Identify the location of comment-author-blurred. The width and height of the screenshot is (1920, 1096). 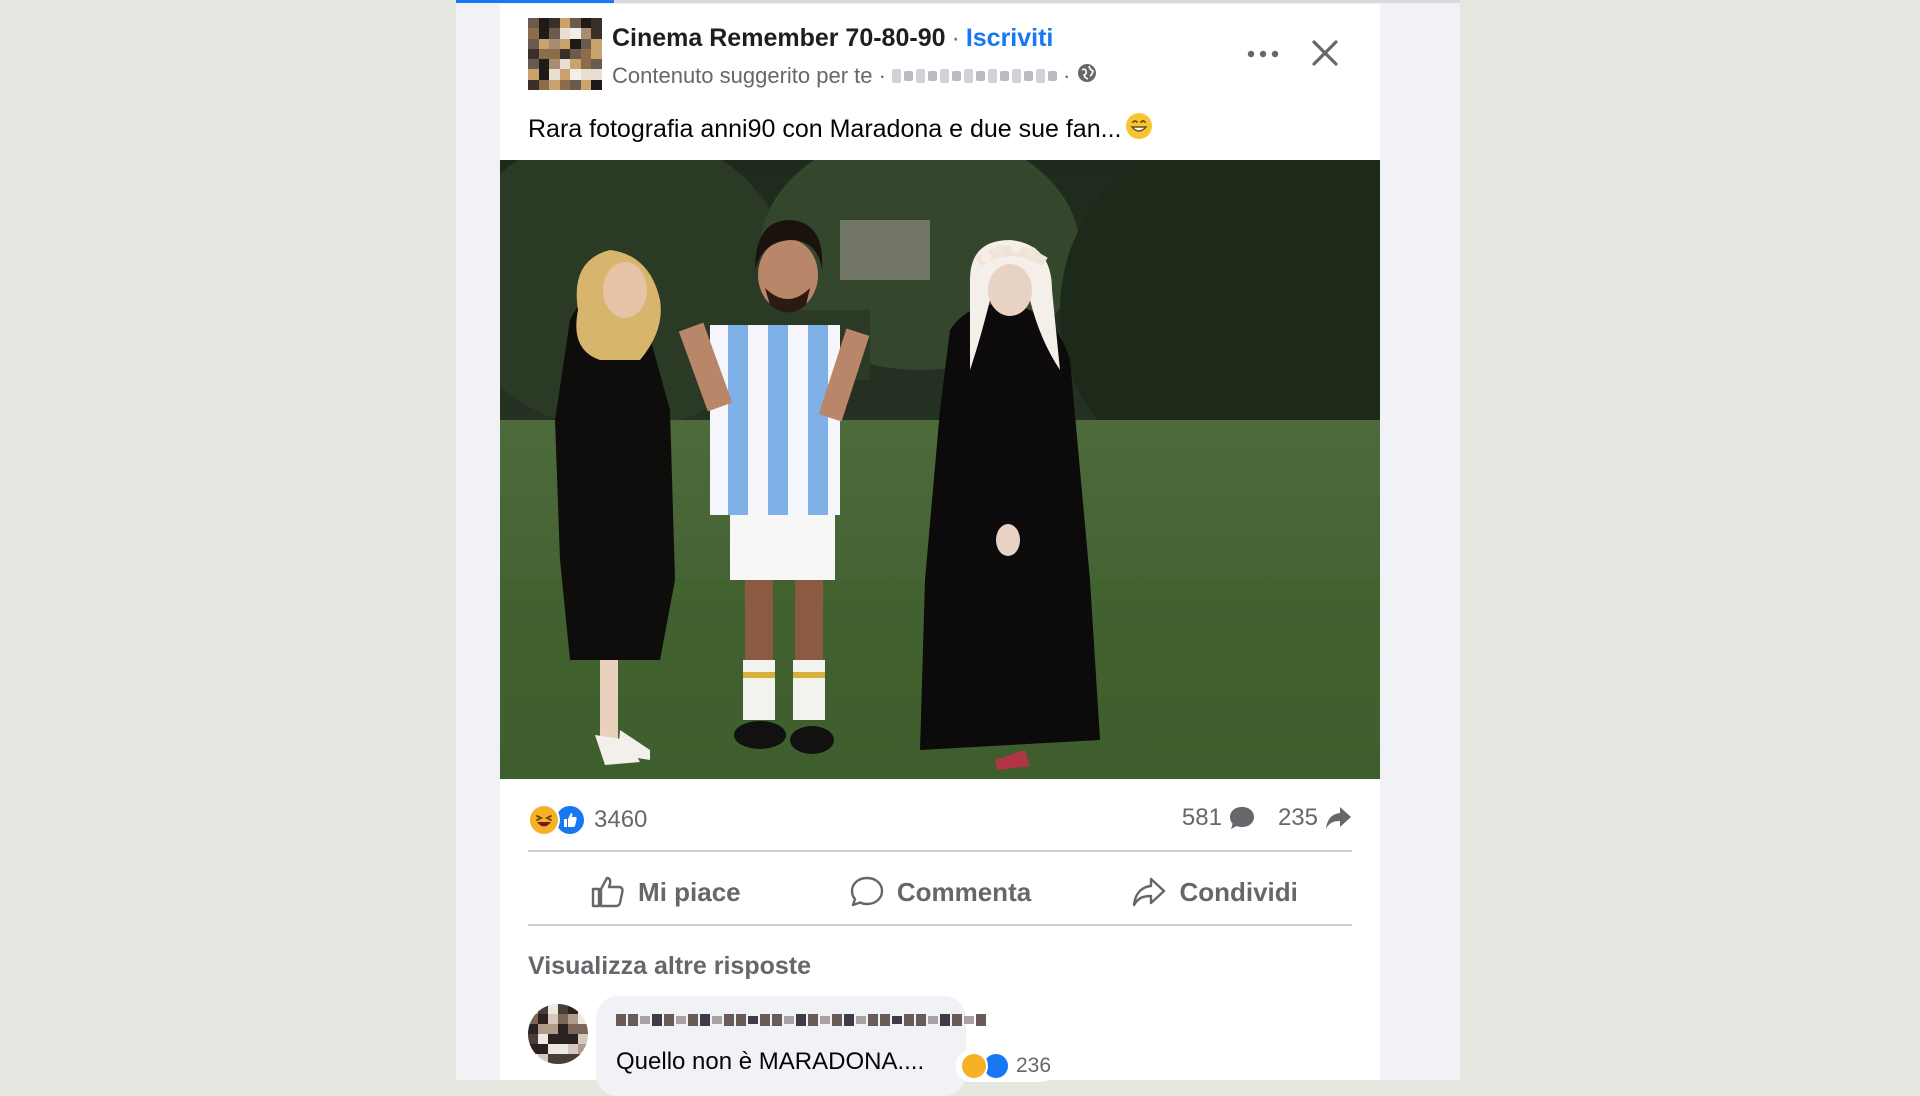
(801, 1020).